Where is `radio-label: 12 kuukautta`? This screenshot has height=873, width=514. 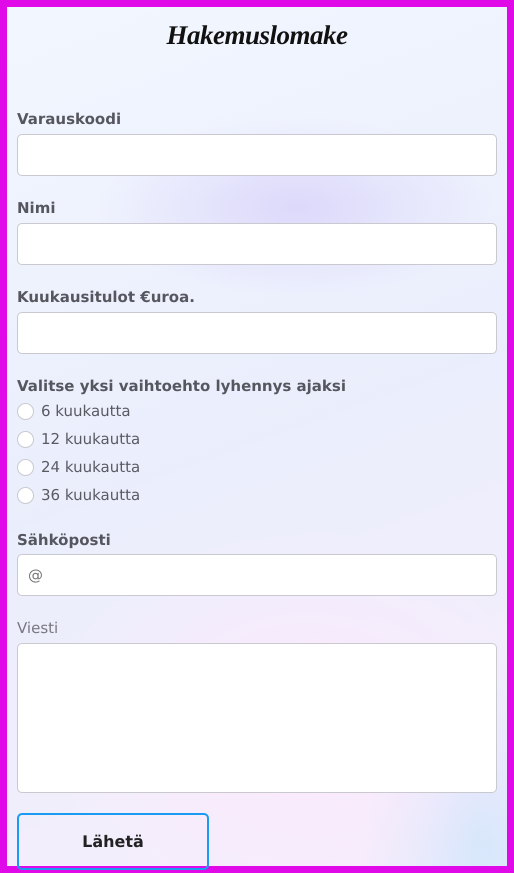 radio-label: 12 kuukautta is located at coordinates (90, 439).